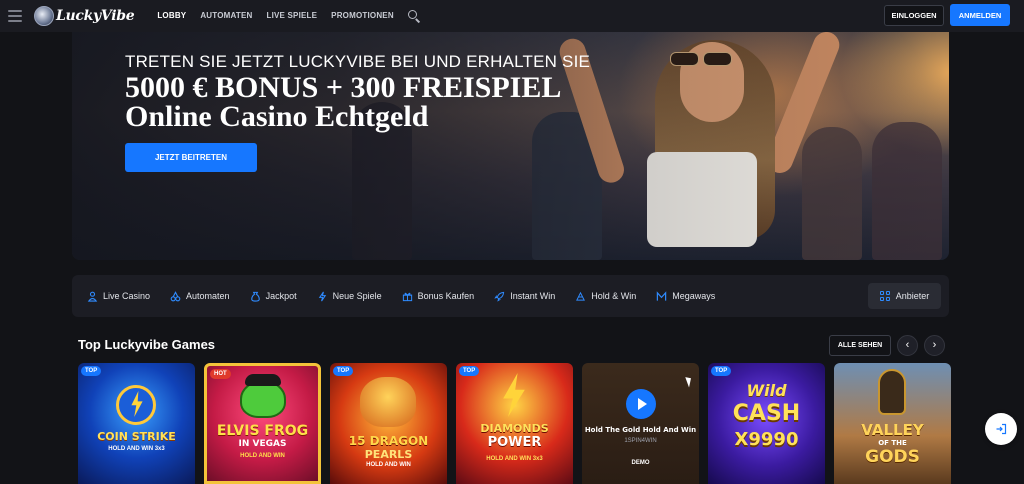 This screenshot has height=484, width=1024. I want to click on providers-button: Anbieter, so click(904, 296).